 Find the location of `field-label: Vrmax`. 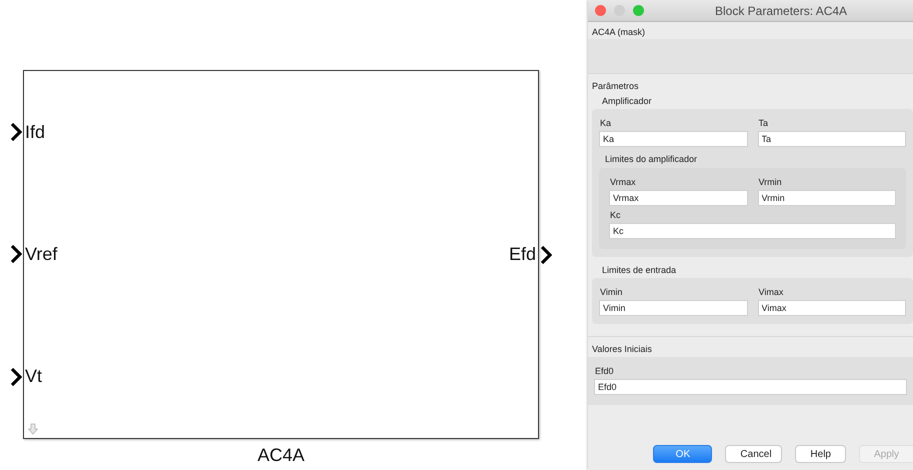

field-label: Vrmax is located at coordinates (623, 183).